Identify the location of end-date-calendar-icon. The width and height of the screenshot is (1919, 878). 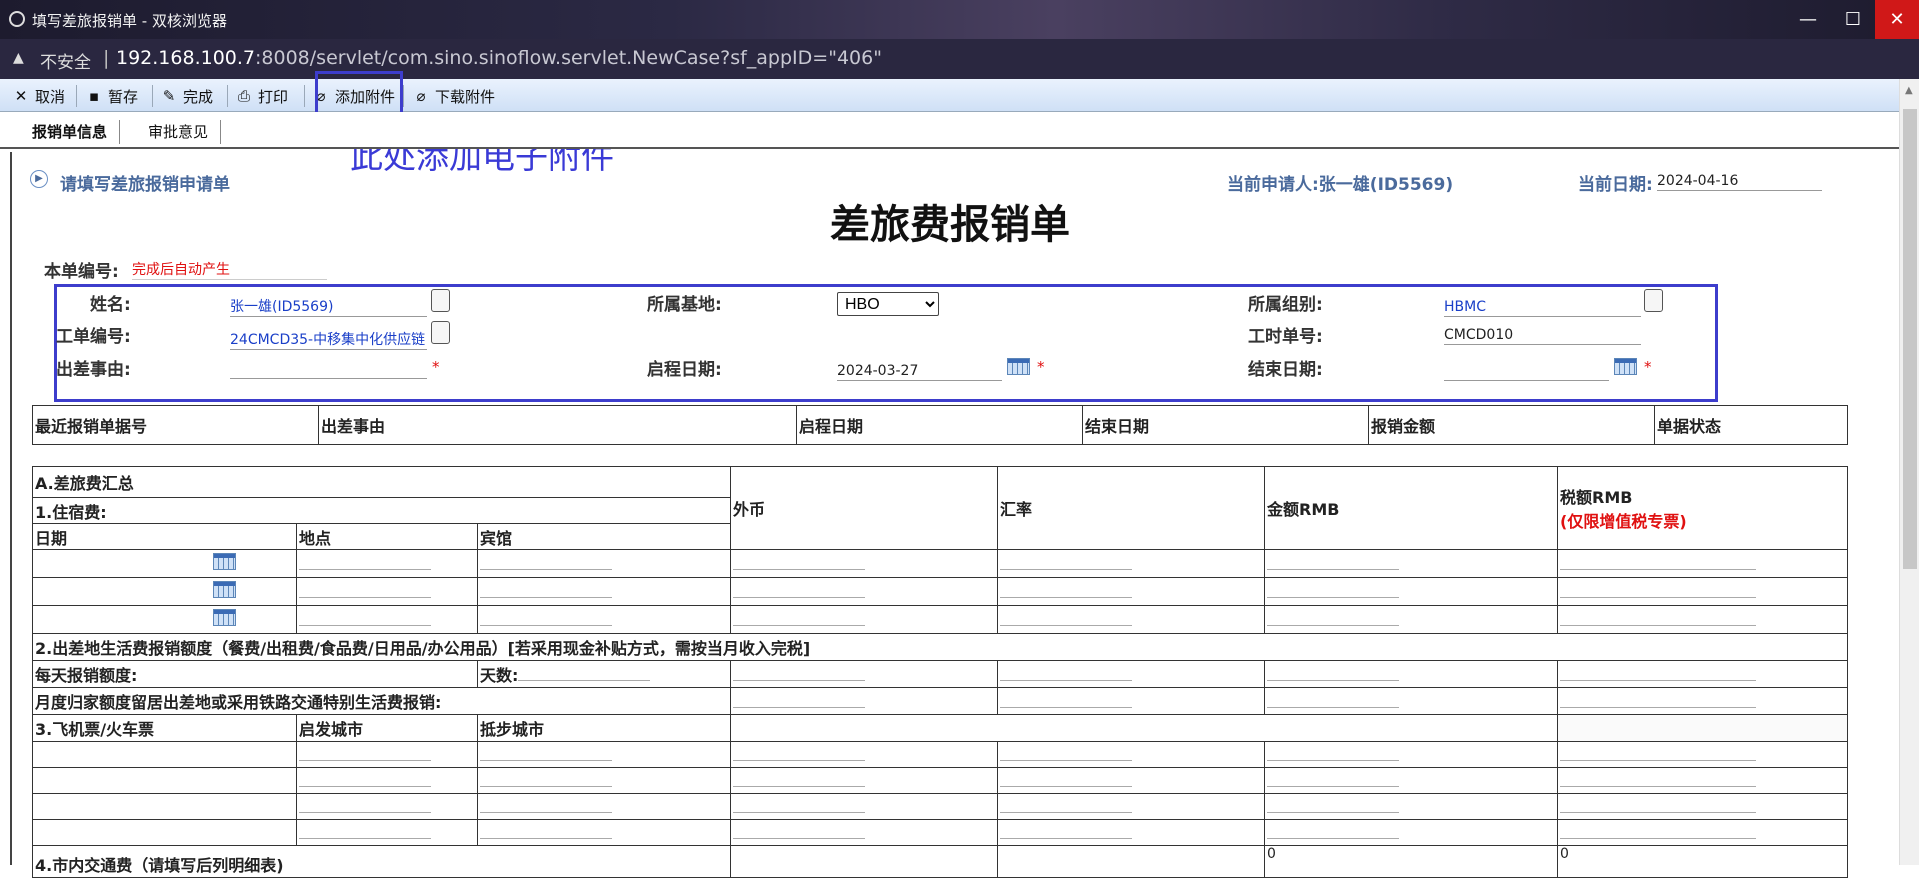
(1625, 366).